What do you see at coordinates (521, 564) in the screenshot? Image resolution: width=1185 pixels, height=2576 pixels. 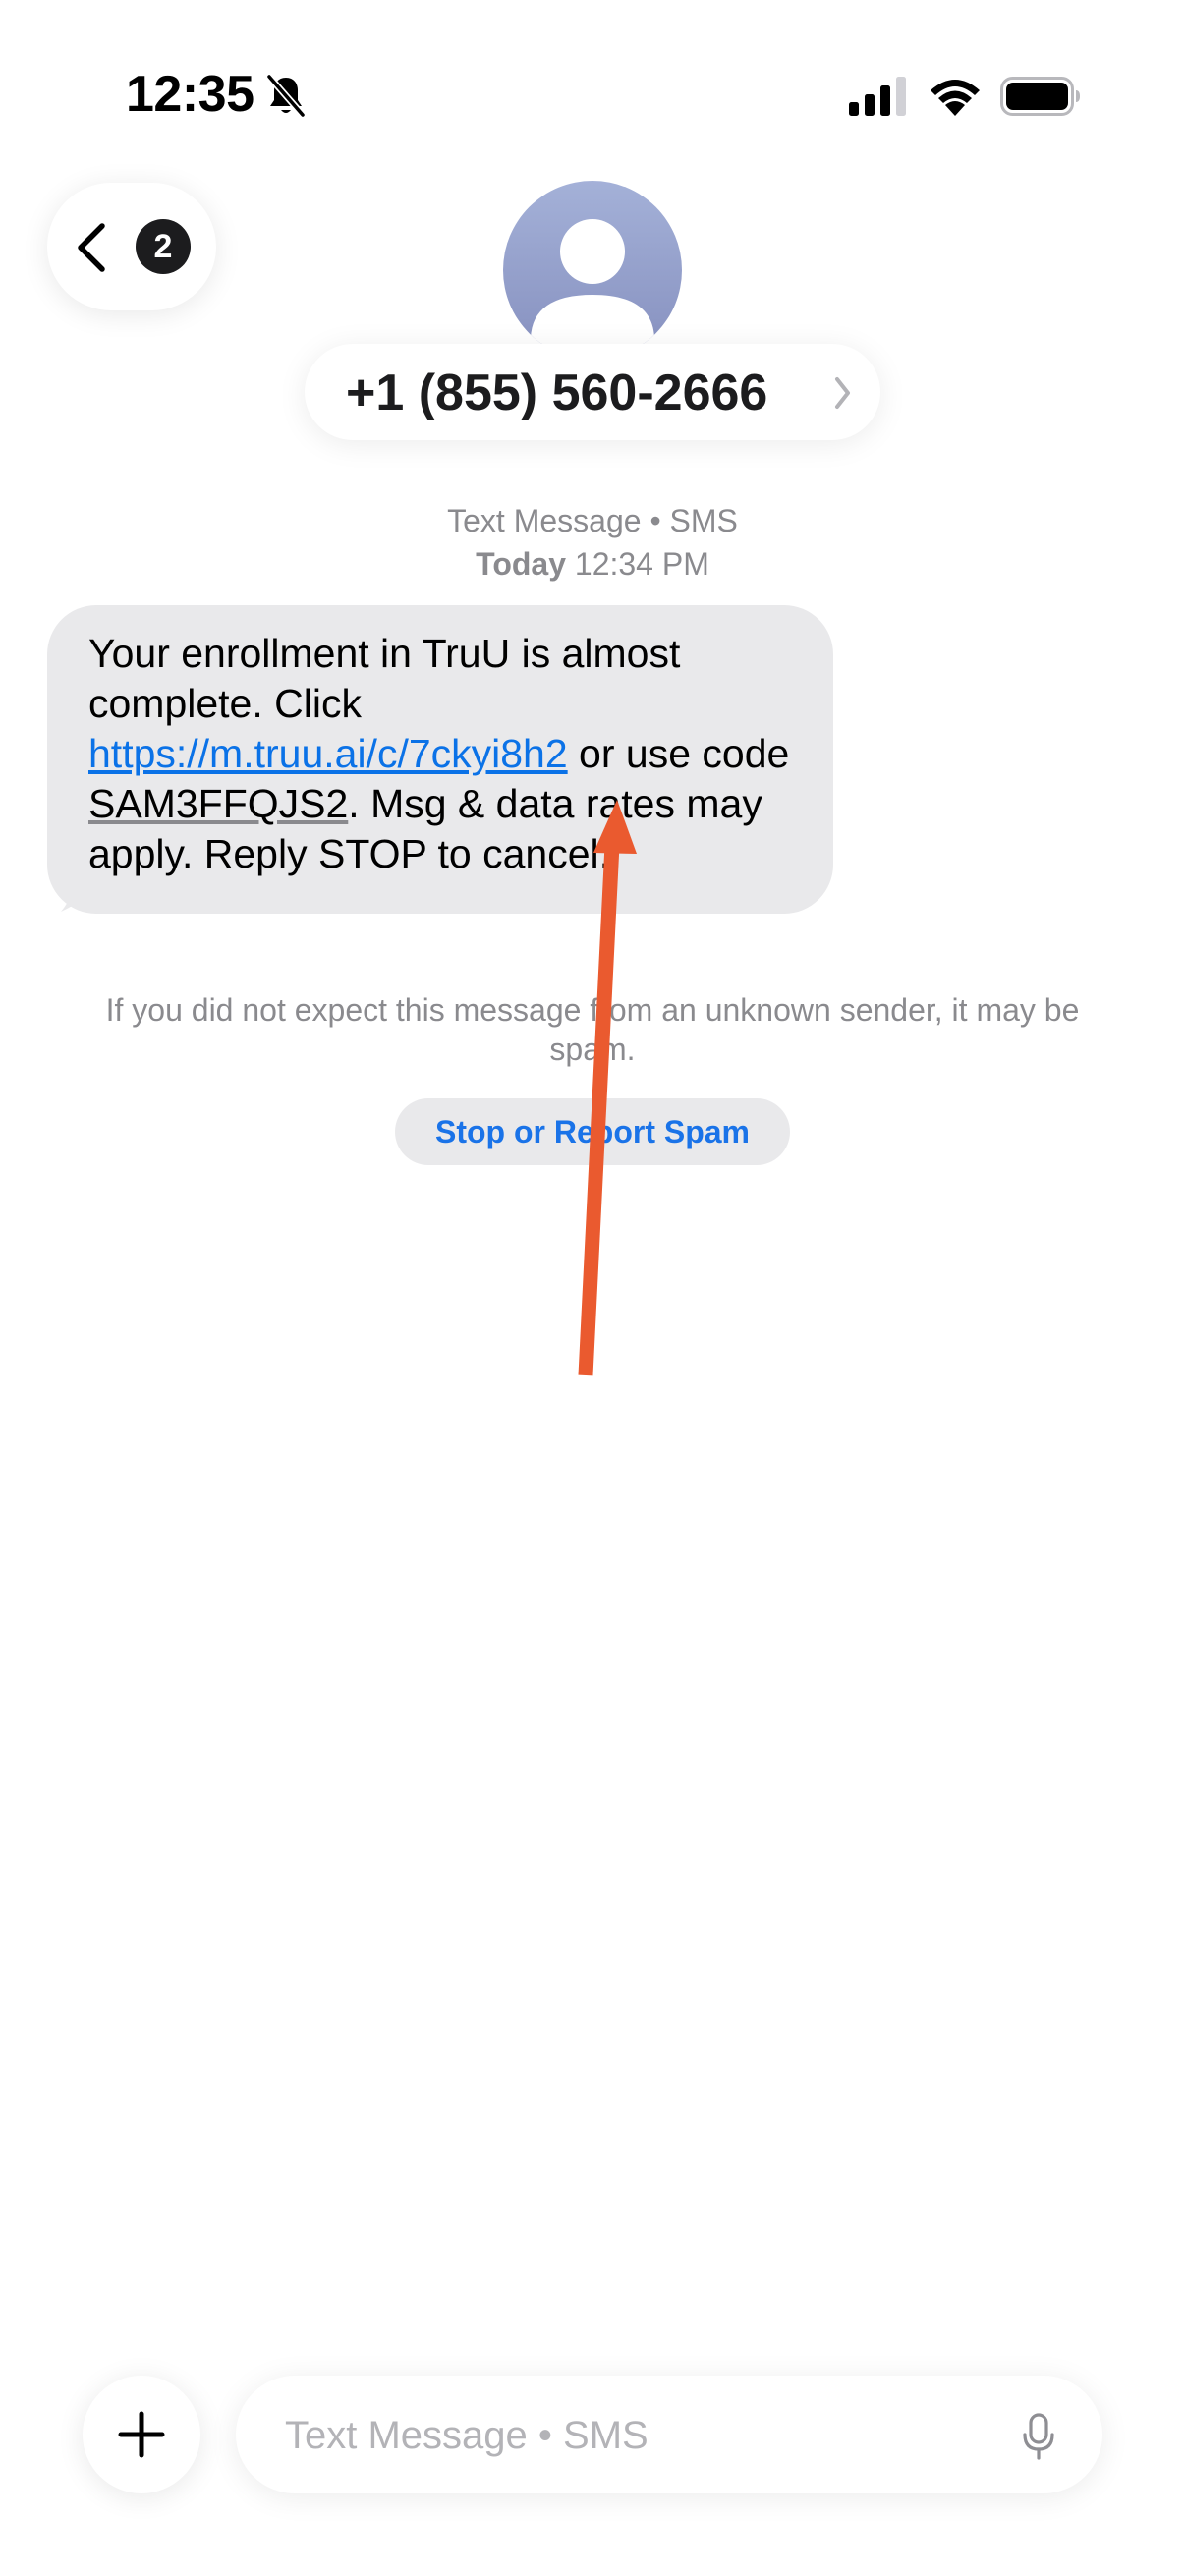 I see `timestamp-day: Today` at bounding box center [521, 564].